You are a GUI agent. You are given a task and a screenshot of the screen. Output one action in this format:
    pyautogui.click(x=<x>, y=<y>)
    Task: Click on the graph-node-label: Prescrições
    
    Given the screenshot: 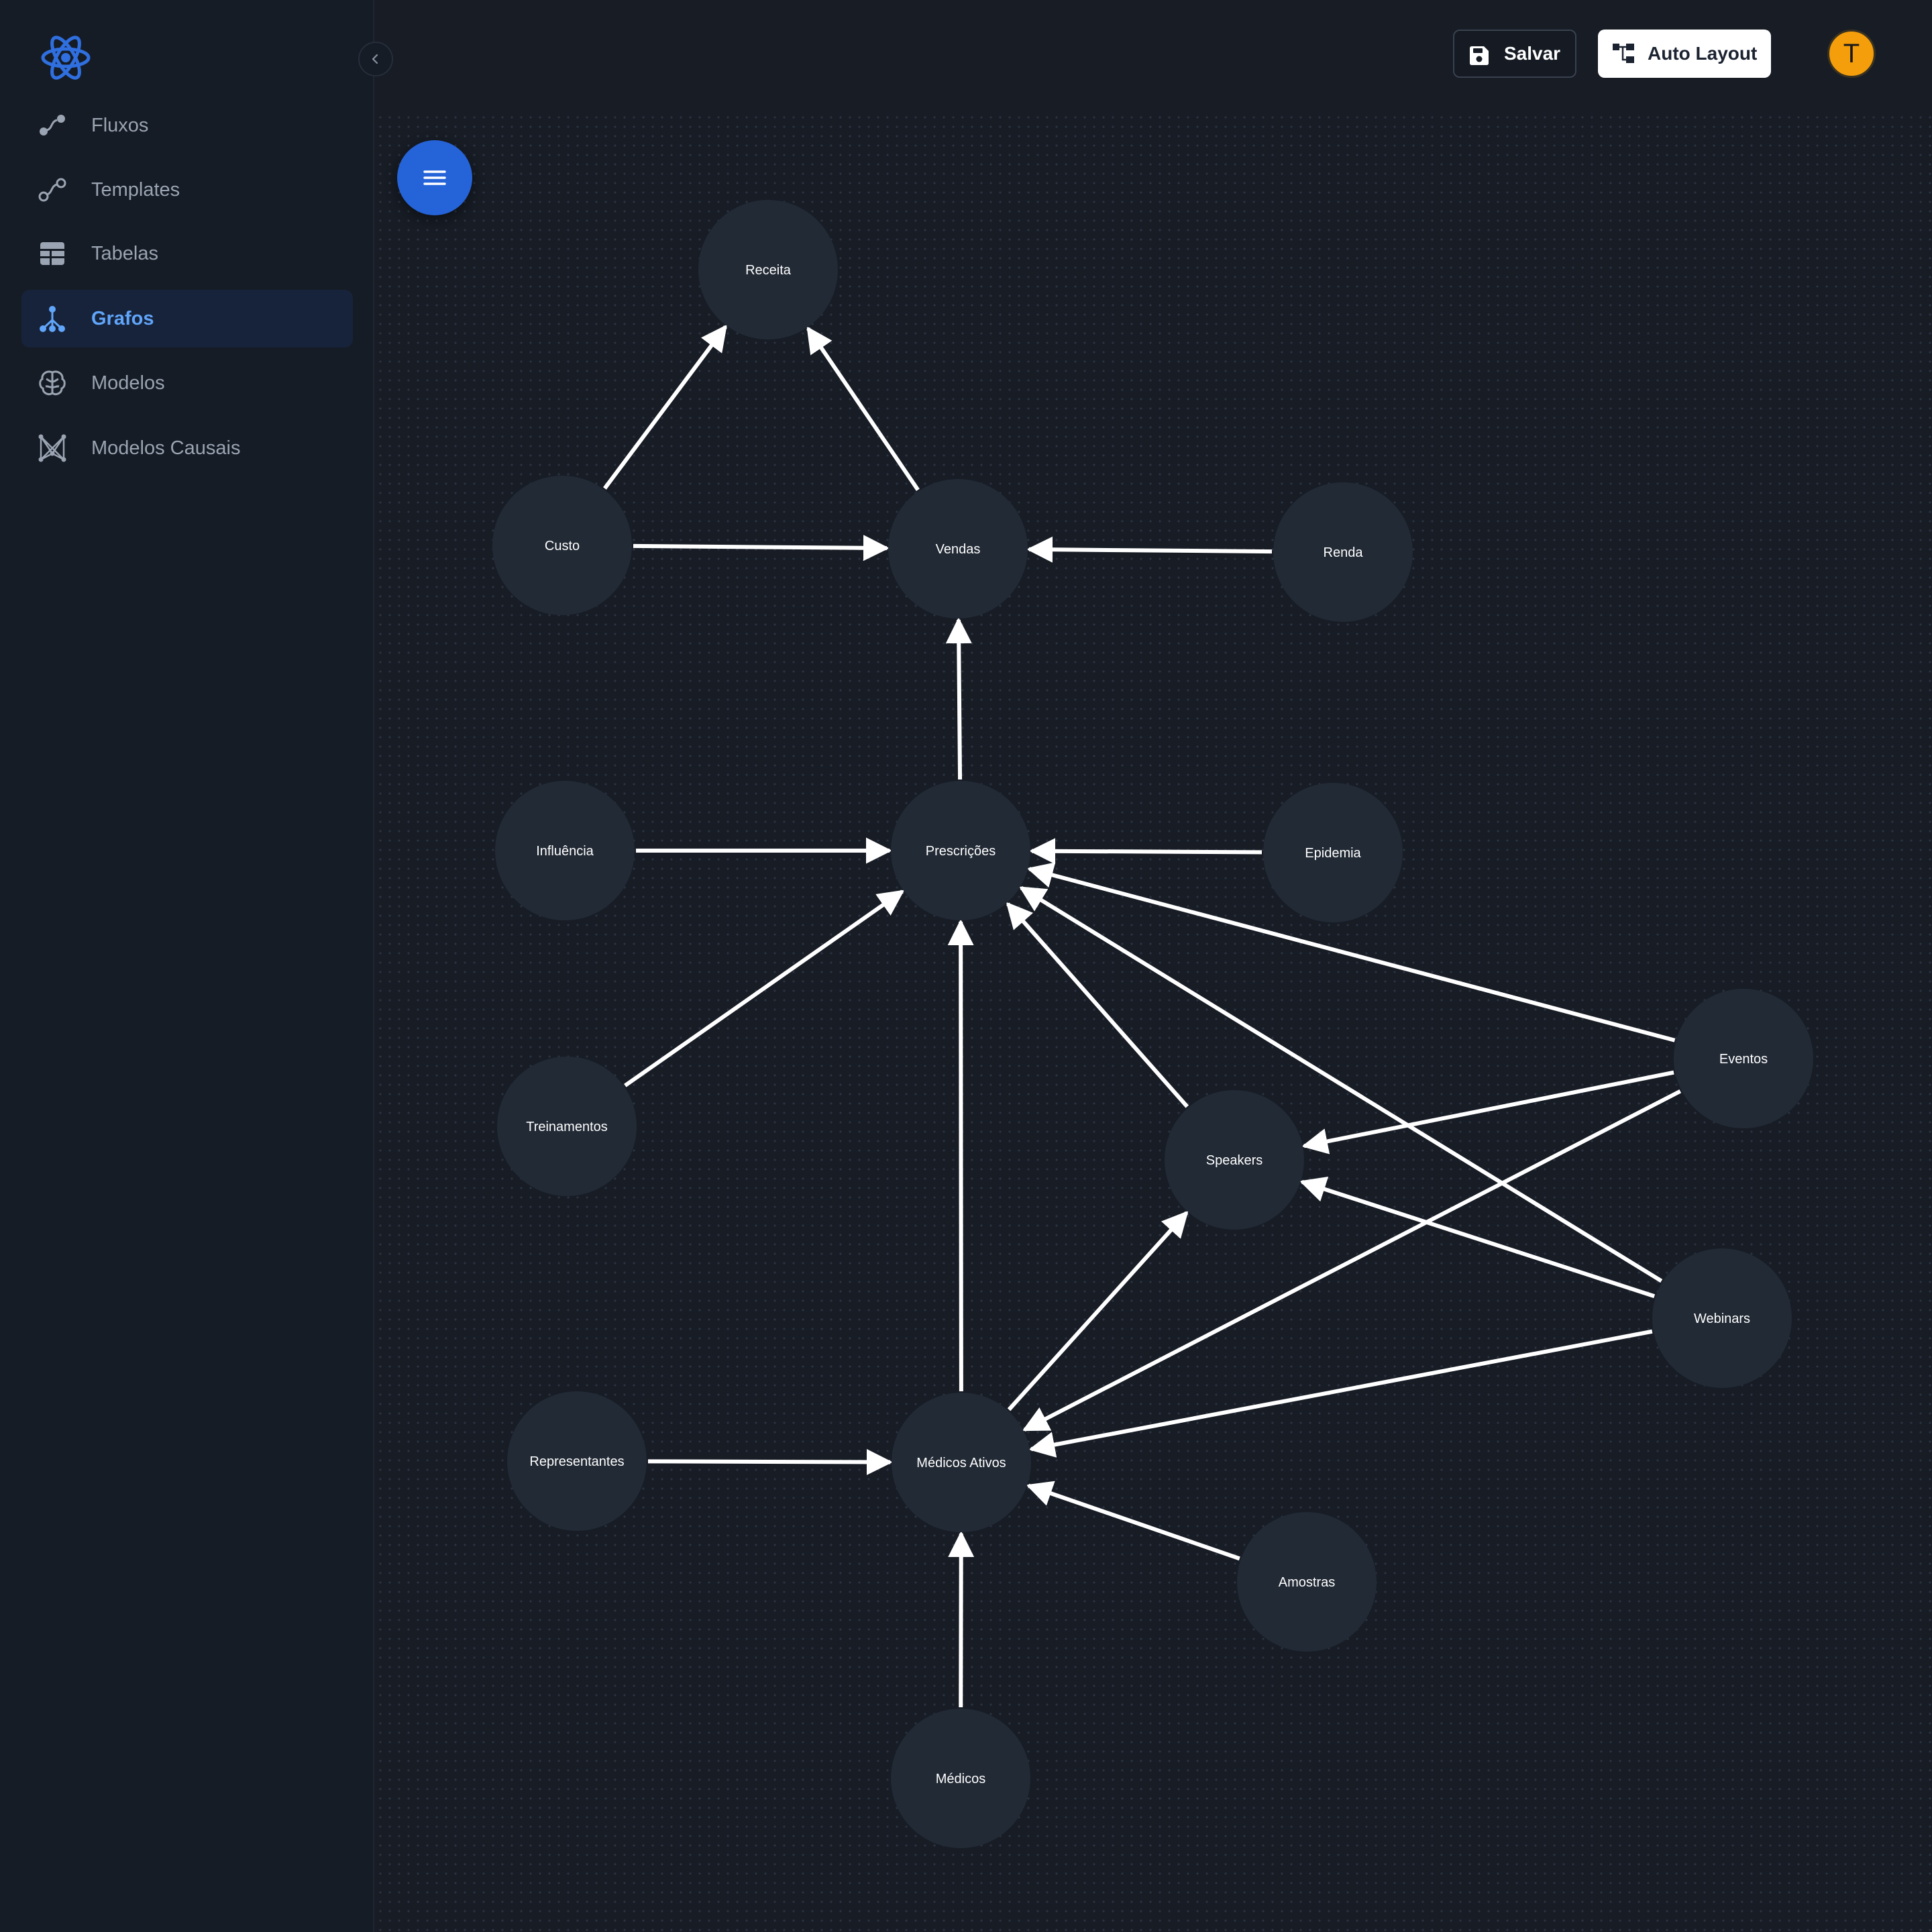 What is the action you would take?
    pyautogui.click(x=961, y=851)
    